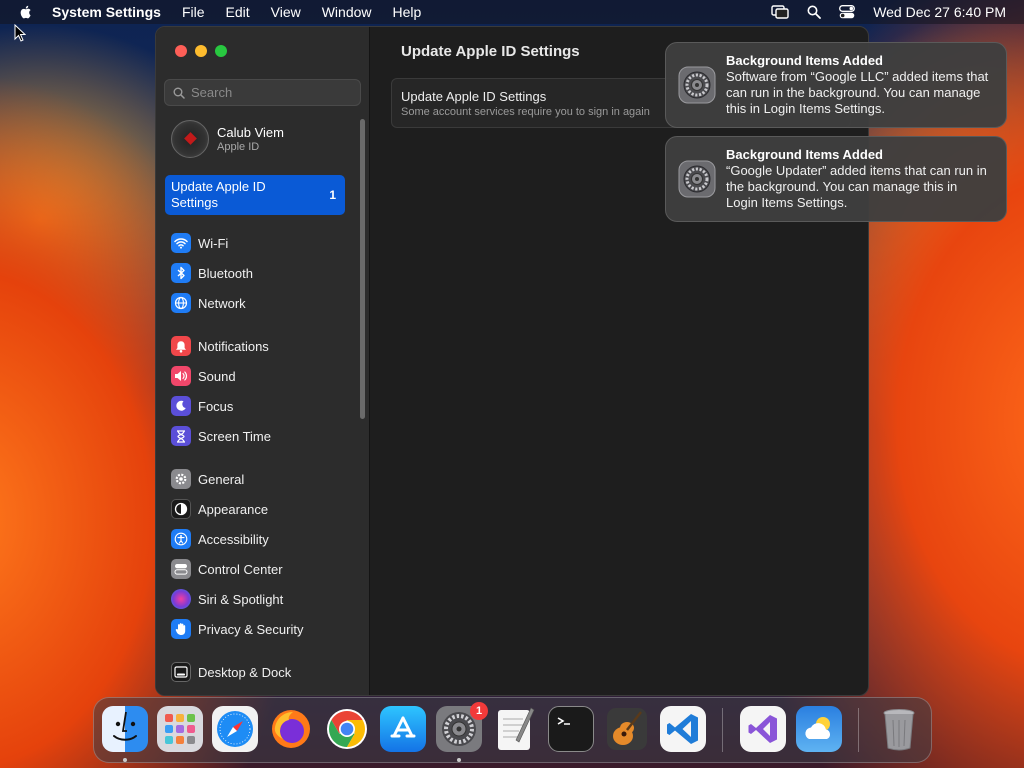 This screenshot has height=768, width=1024. I want to click on trash-icon, so click(899, 730).